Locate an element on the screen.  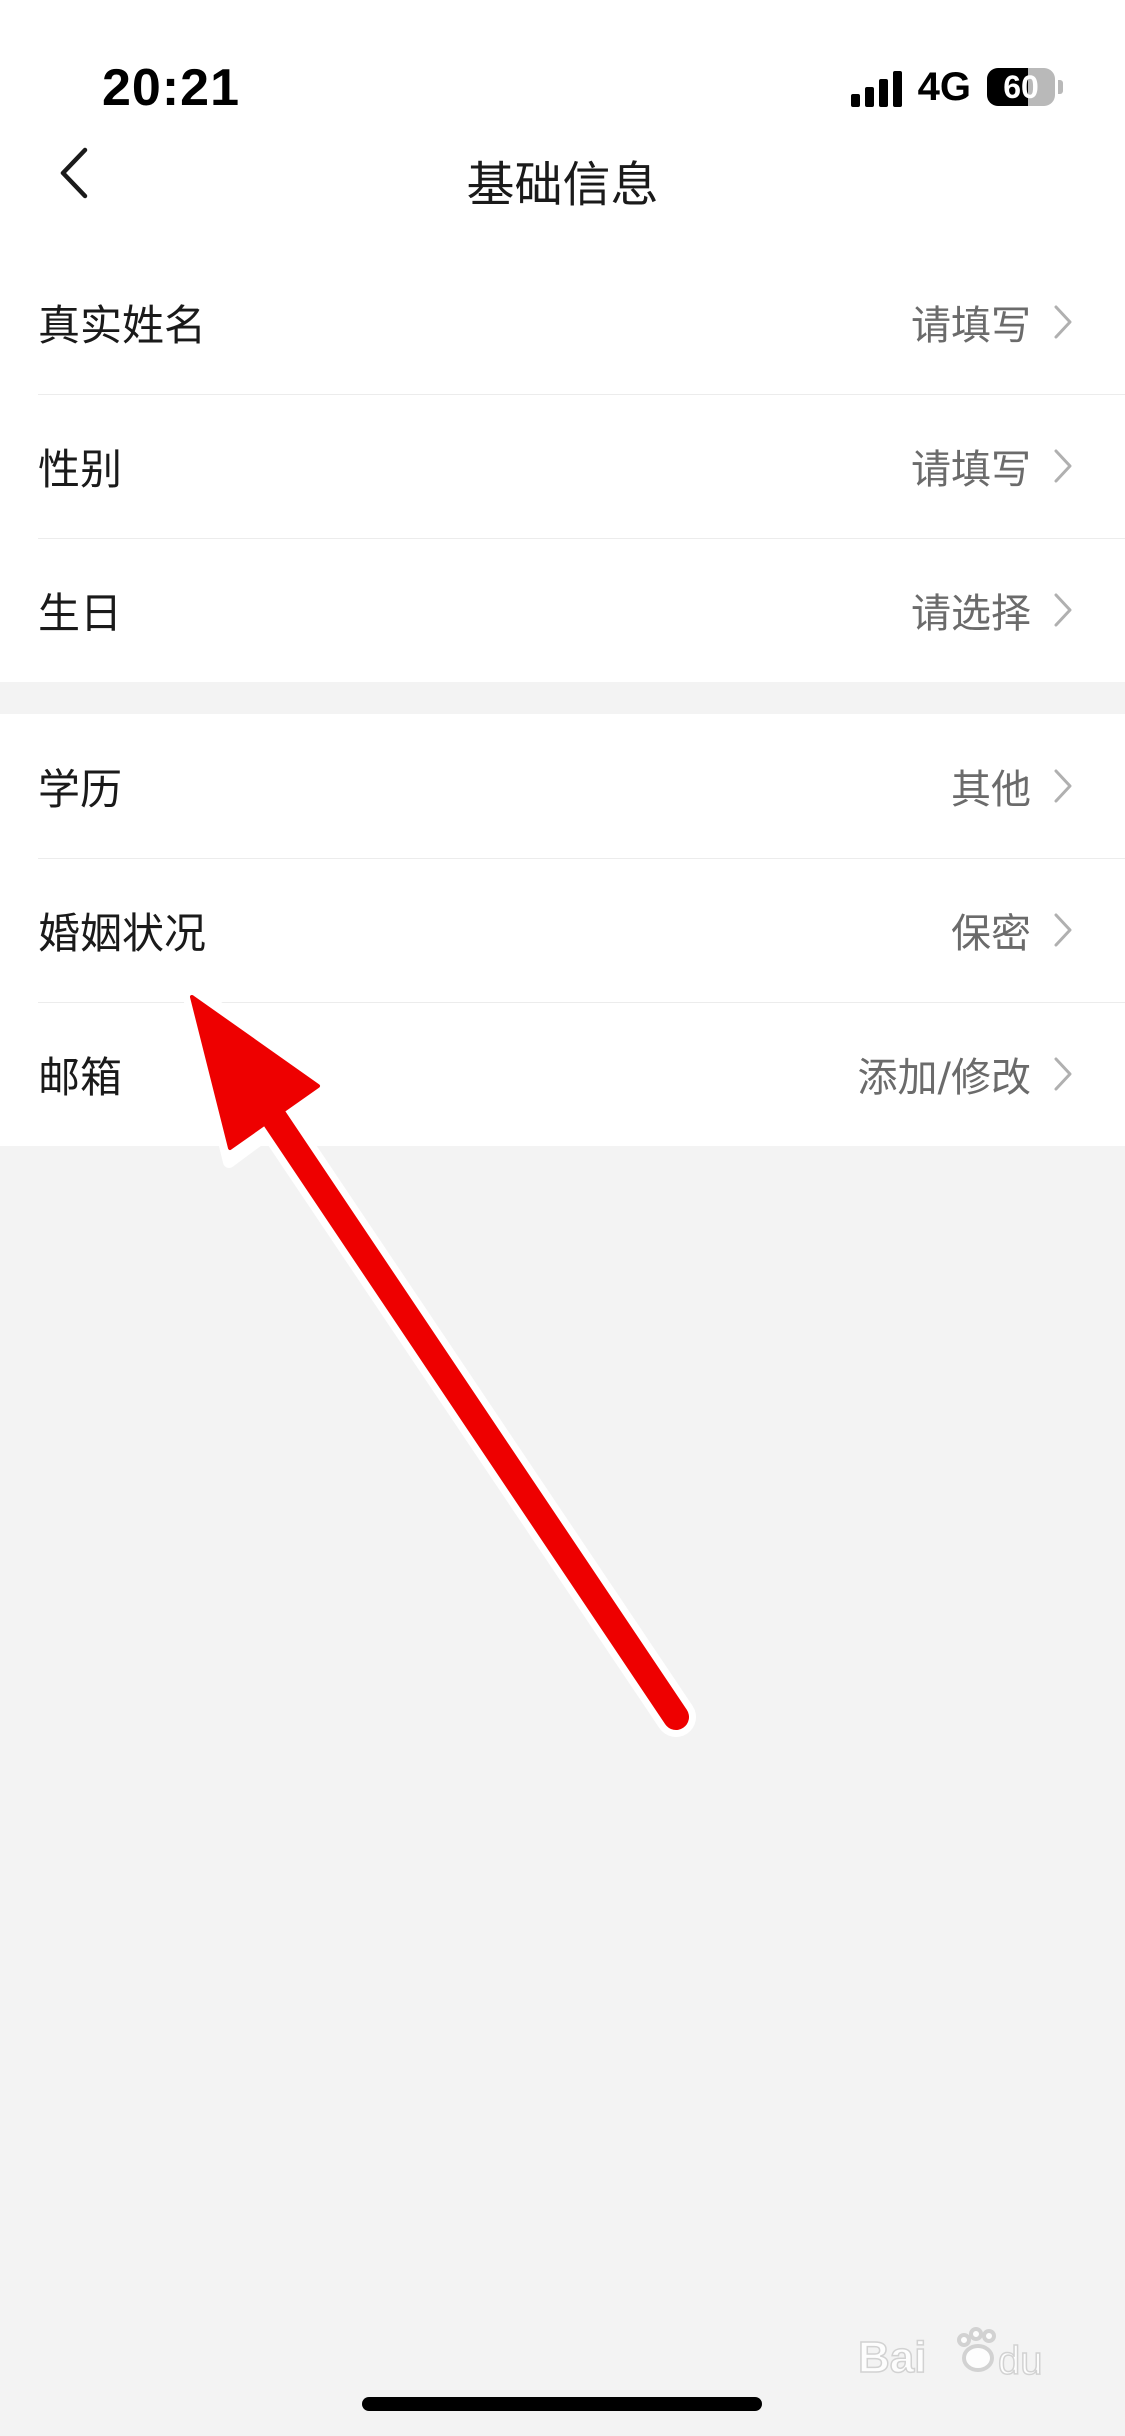
row-value: 保密 is located at coordinates (991, 934).